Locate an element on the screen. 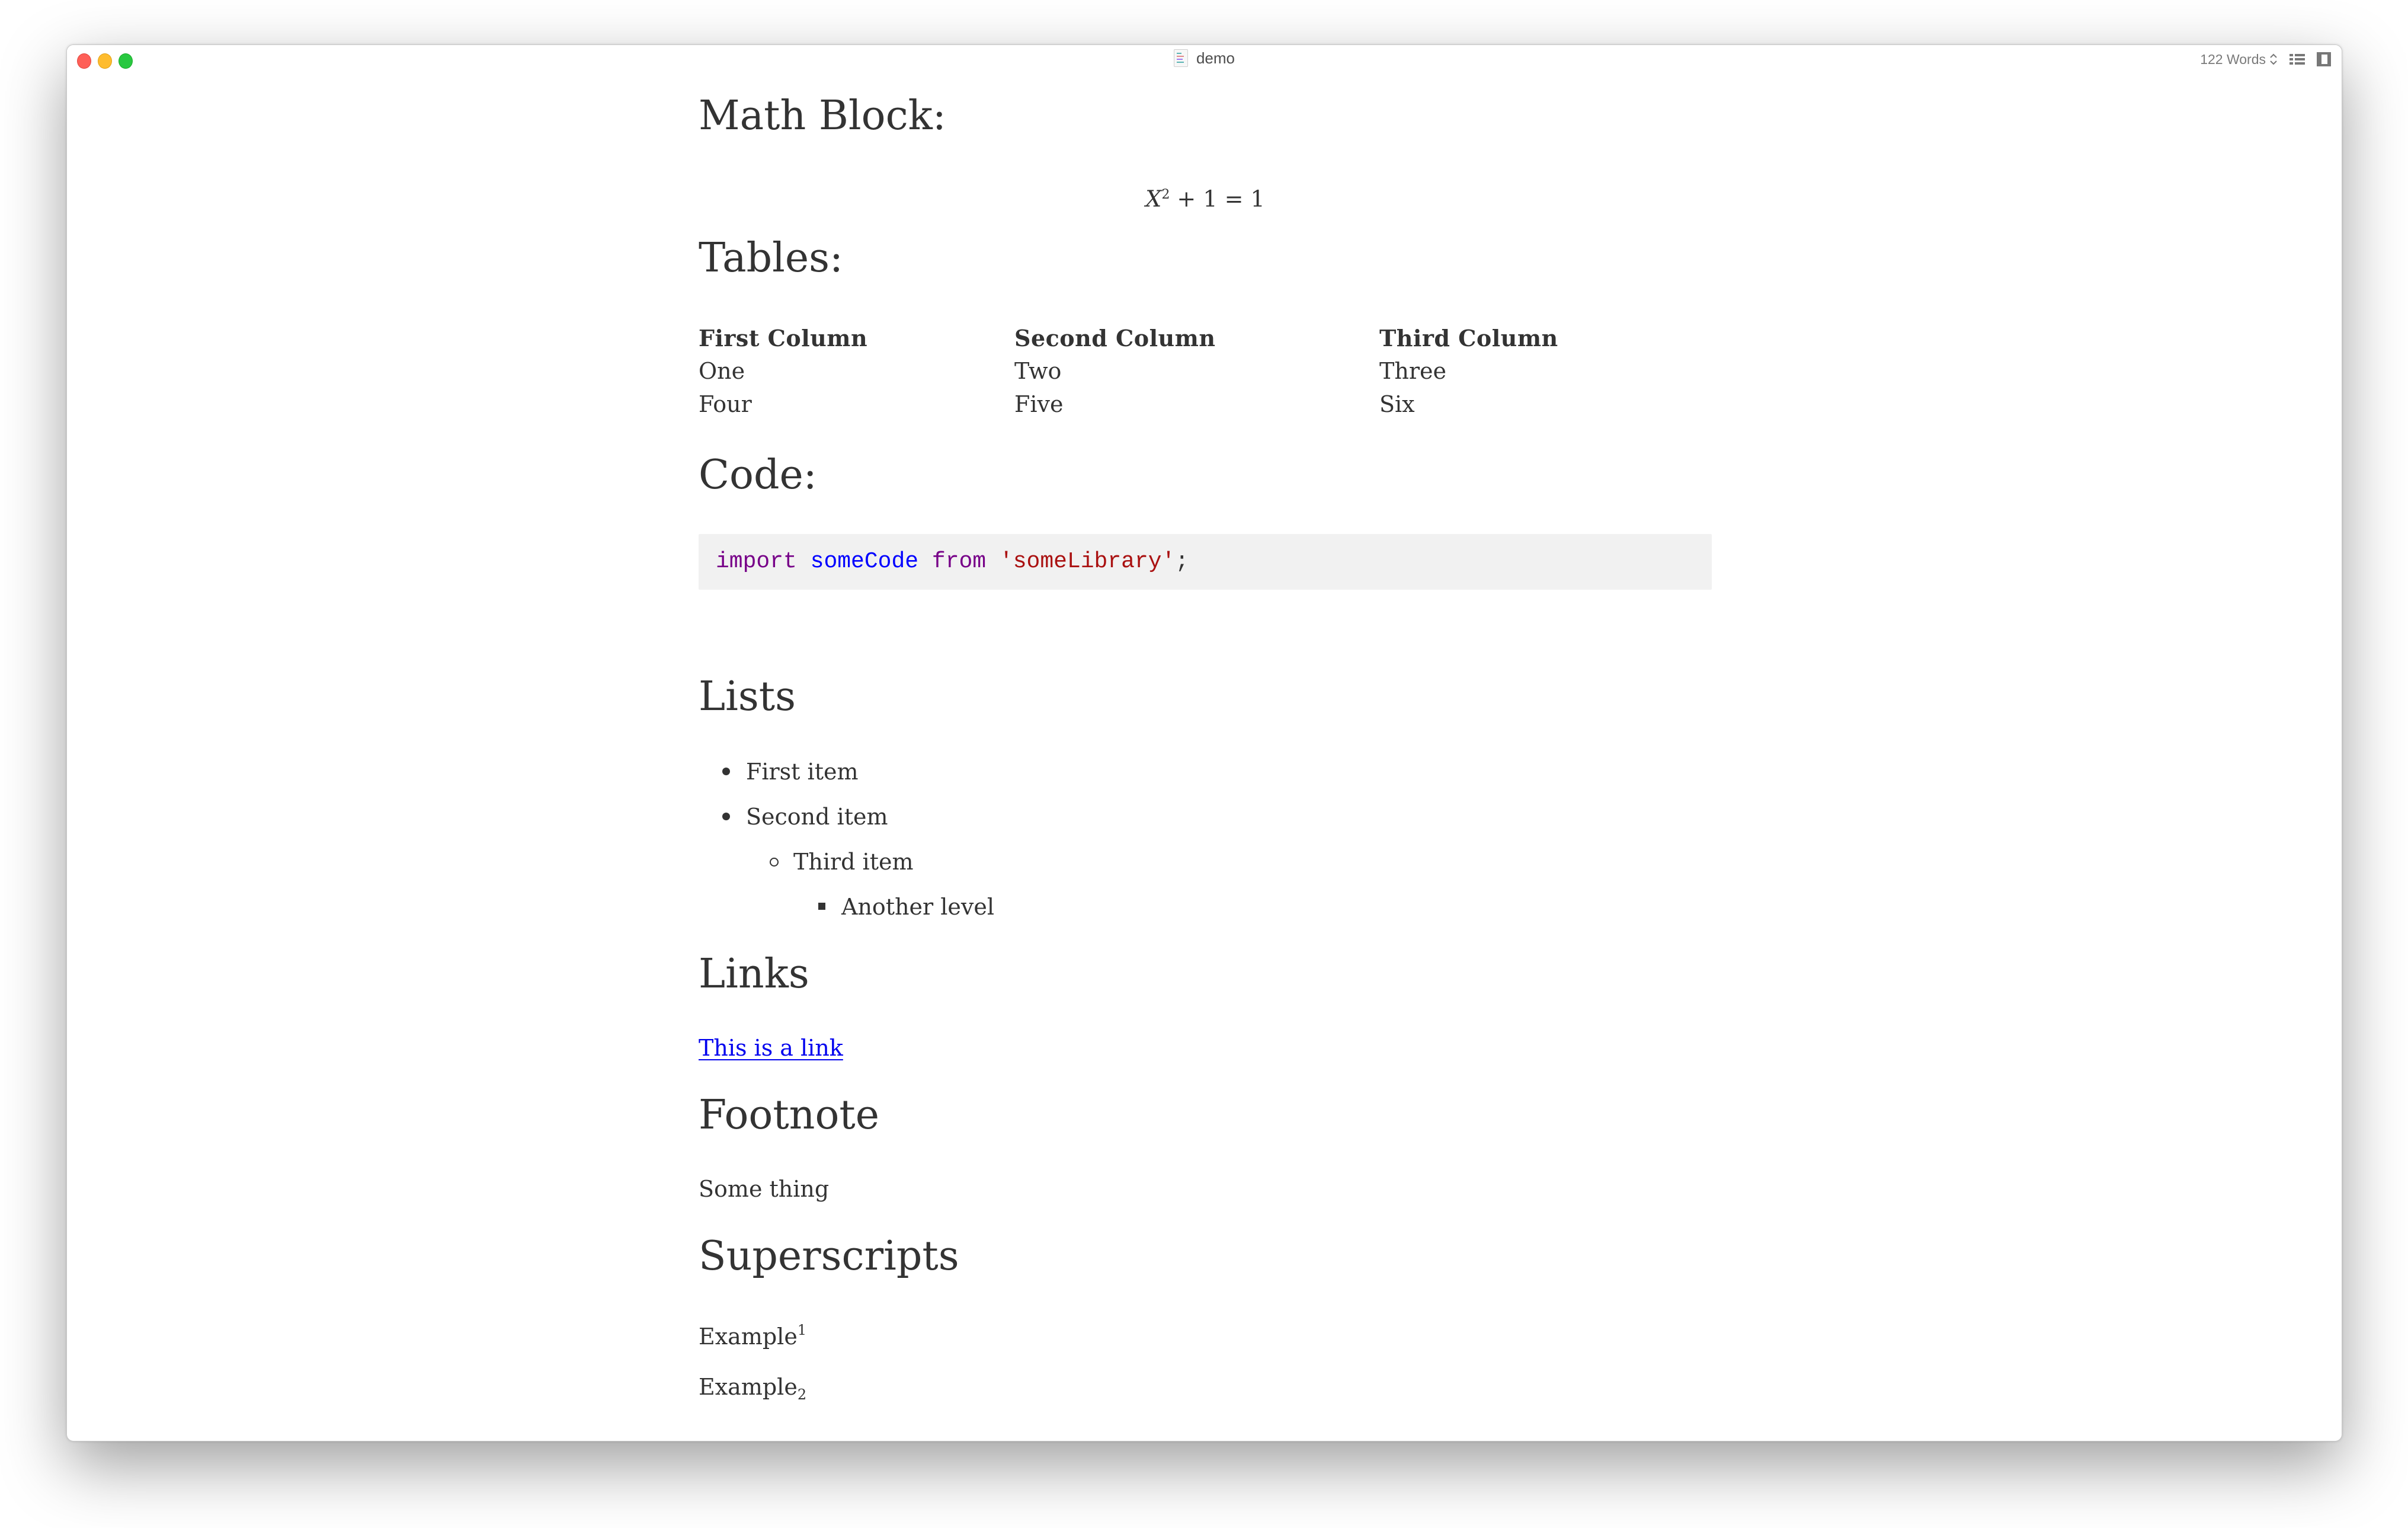 Image resolution: width=2408 pixels, height=1528 pixels. hyperlink: This is a link is located at coordinates (771, 1048).